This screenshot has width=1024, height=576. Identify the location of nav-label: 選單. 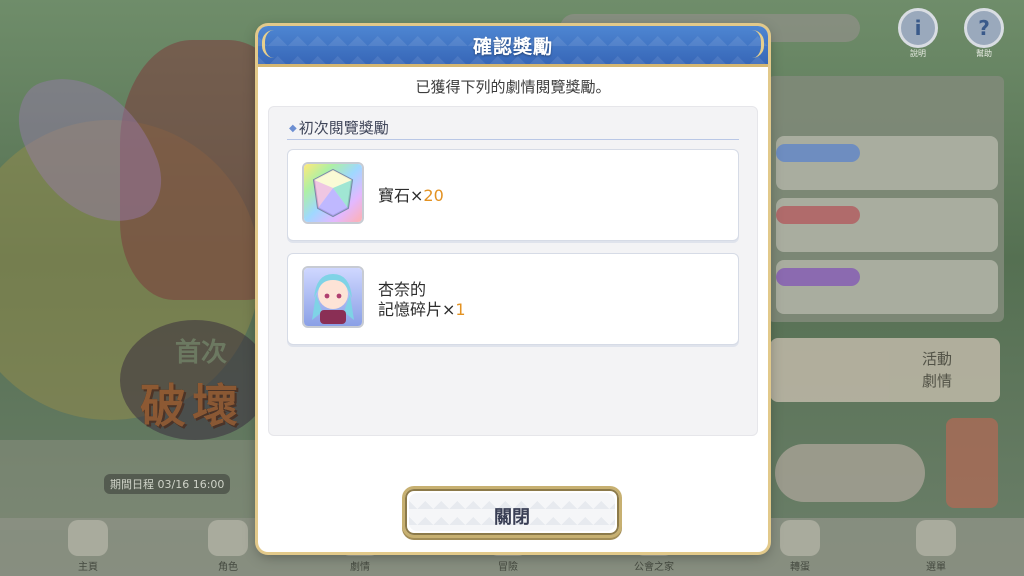
(936, 567).